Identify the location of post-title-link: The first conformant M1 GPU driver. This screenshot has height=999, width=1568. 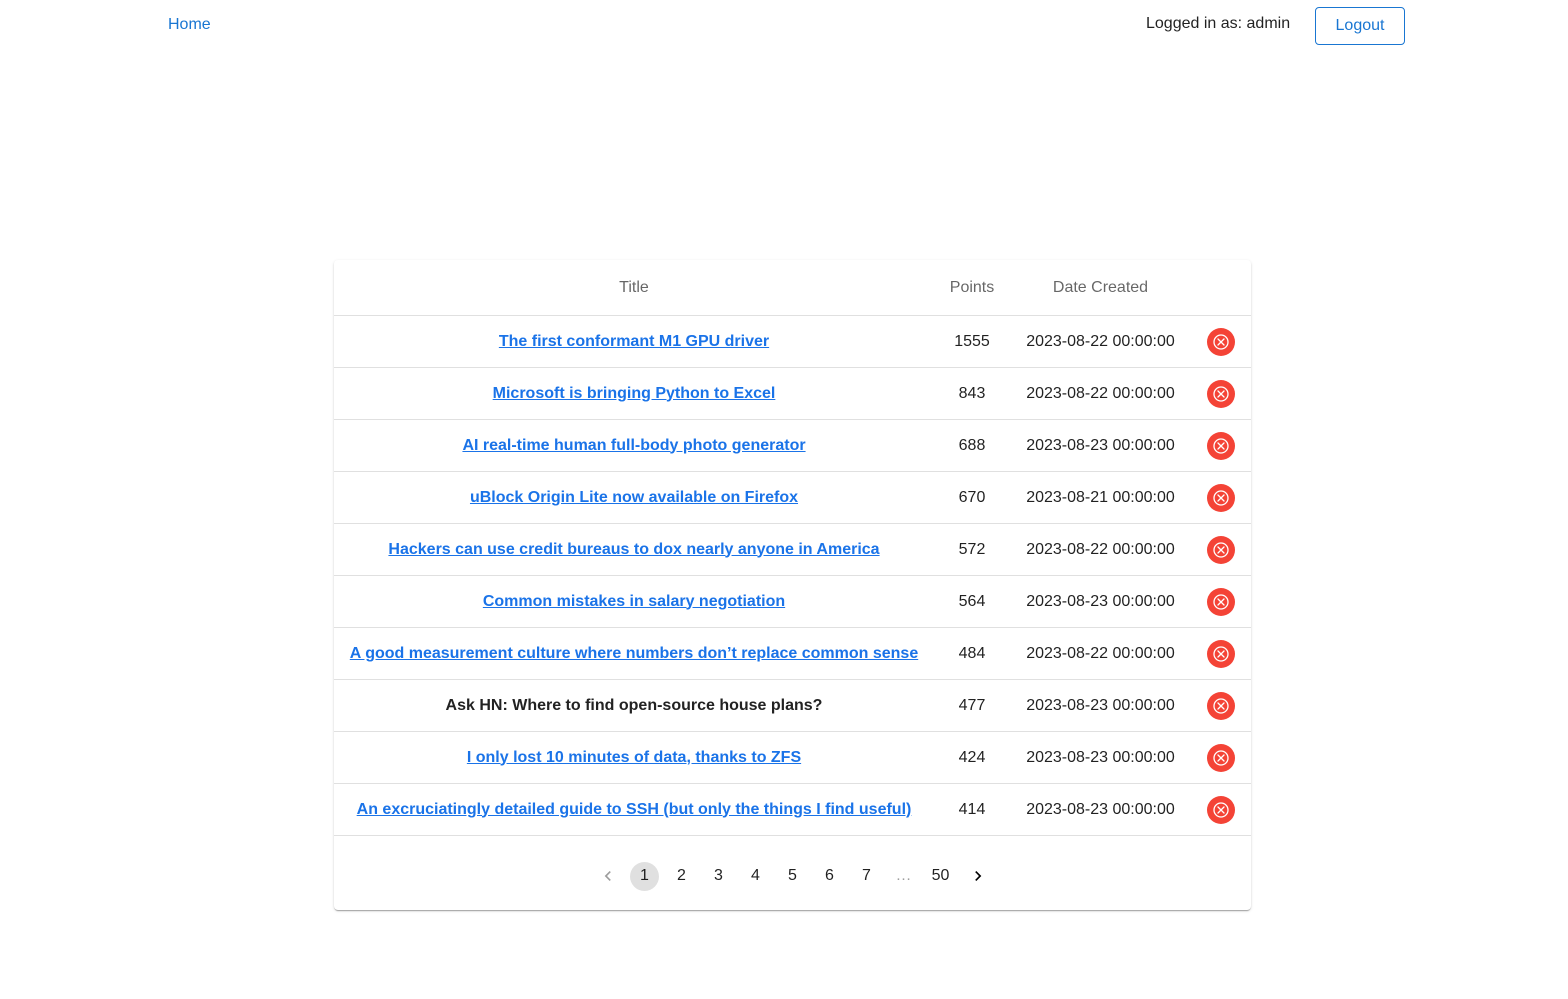
(634, 341).